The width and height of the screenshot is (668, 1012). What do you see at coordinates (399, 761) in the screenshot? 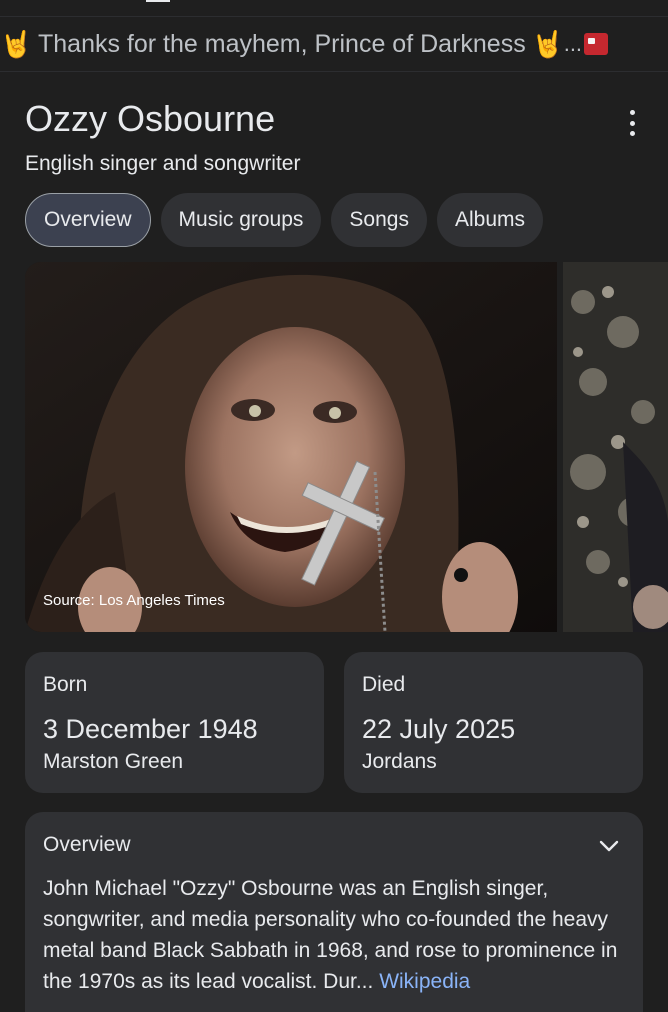
I see `died-place: Jordans` at bounding box center [399, 761].